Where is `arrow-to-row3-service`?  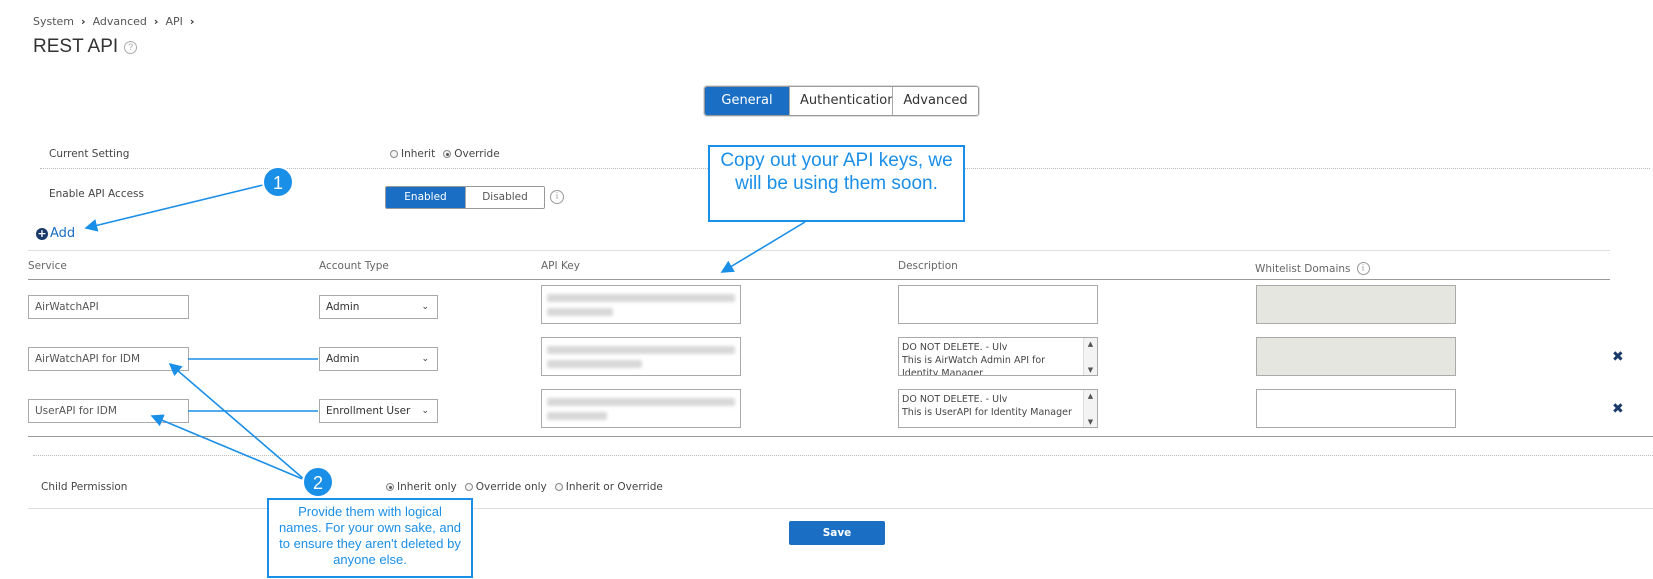 arrow-to-row3-service is located at coordinates (228, 447).